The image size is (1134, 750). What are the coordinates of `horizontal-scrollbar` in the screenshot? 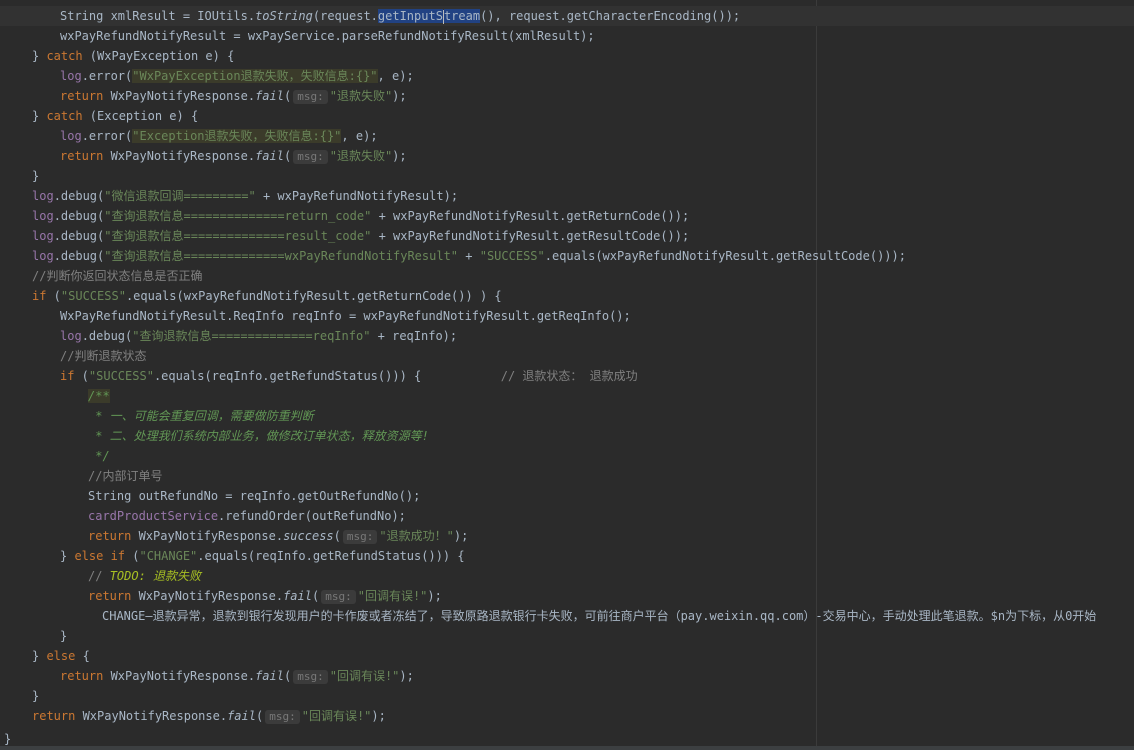 It's located at (567, 748).